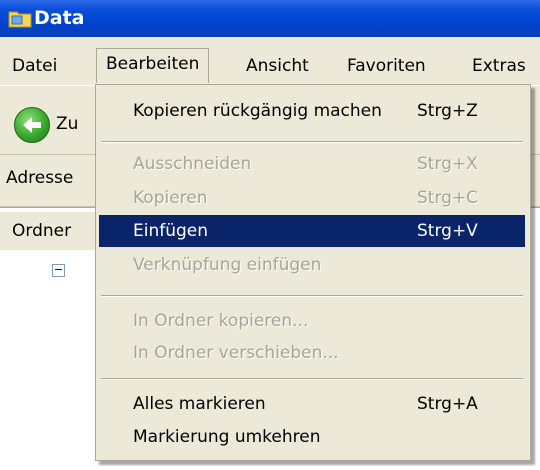 The width and height of the screenshot is (540, 470). What do you see at coordinates (199, 404) in the screenshot?
I see `menu-item-label: Alles markieren` at bounding box center [199, 404].